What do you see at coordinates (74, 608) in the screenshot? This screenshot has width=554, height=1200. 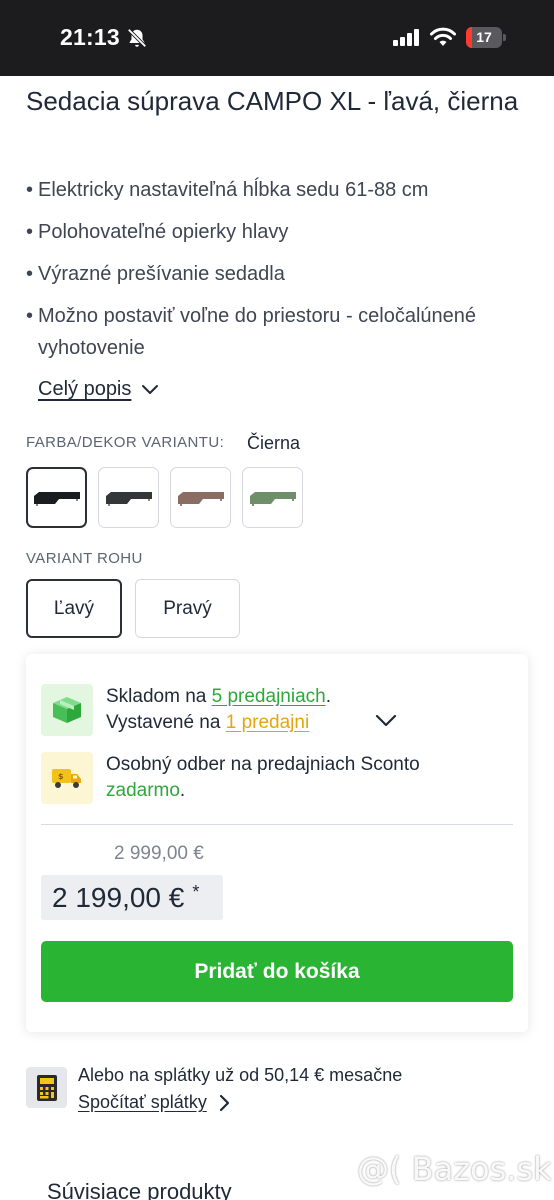 I see `corner-option-left: Ľavý` at bounding box center [74, 608].